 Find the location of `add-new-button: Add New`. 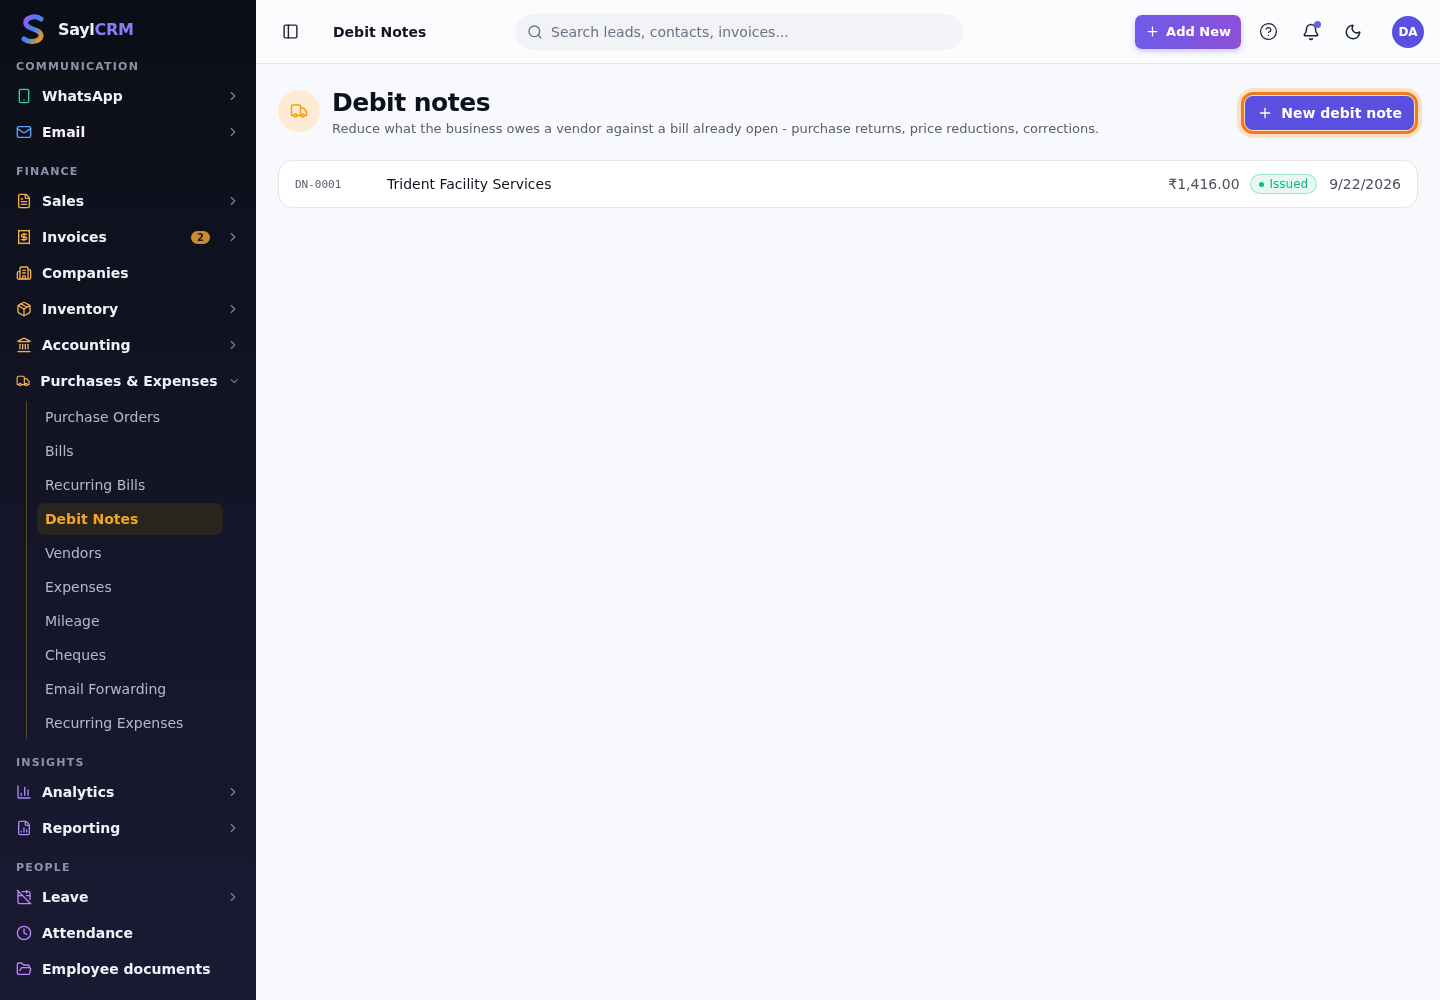

add-new-button: Add New is located at coordinates (1188, 31).